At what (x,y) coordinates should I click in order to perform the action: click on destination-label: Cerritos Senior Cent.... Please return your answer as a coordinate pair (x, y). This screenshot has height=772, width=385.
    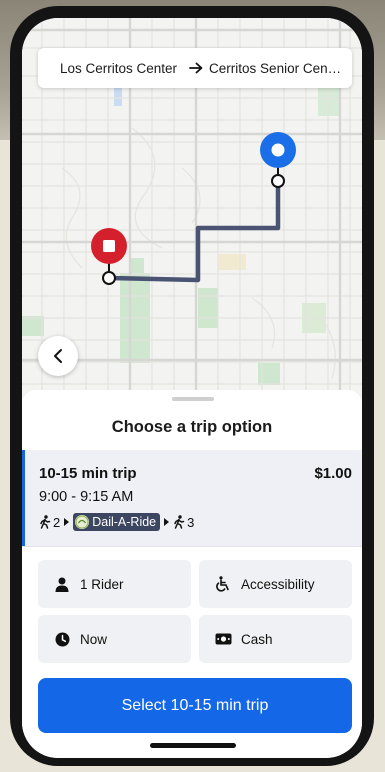
    Looking at the image, I should click on (275, 68).